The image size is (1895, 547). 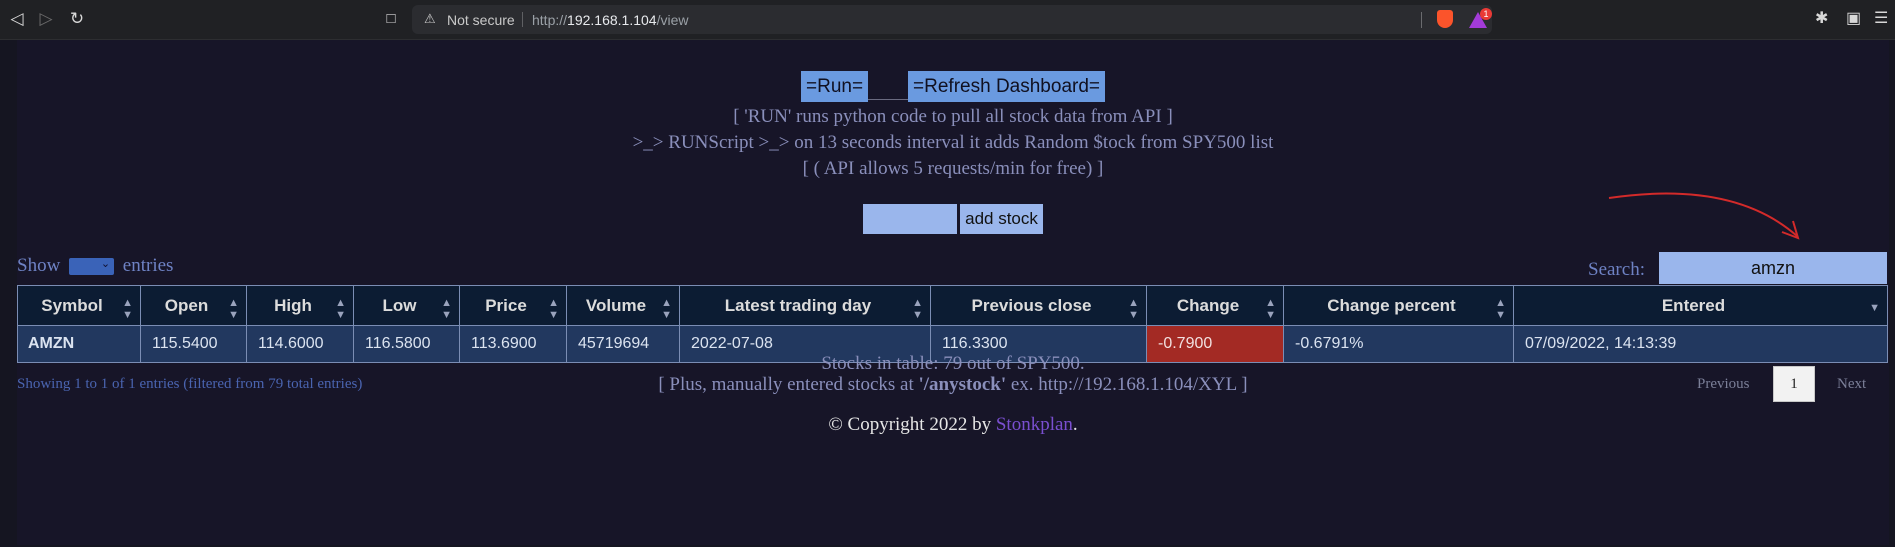 I want to click on column-header-change: Change ▲ ▼, so click(x=1215, y=305).